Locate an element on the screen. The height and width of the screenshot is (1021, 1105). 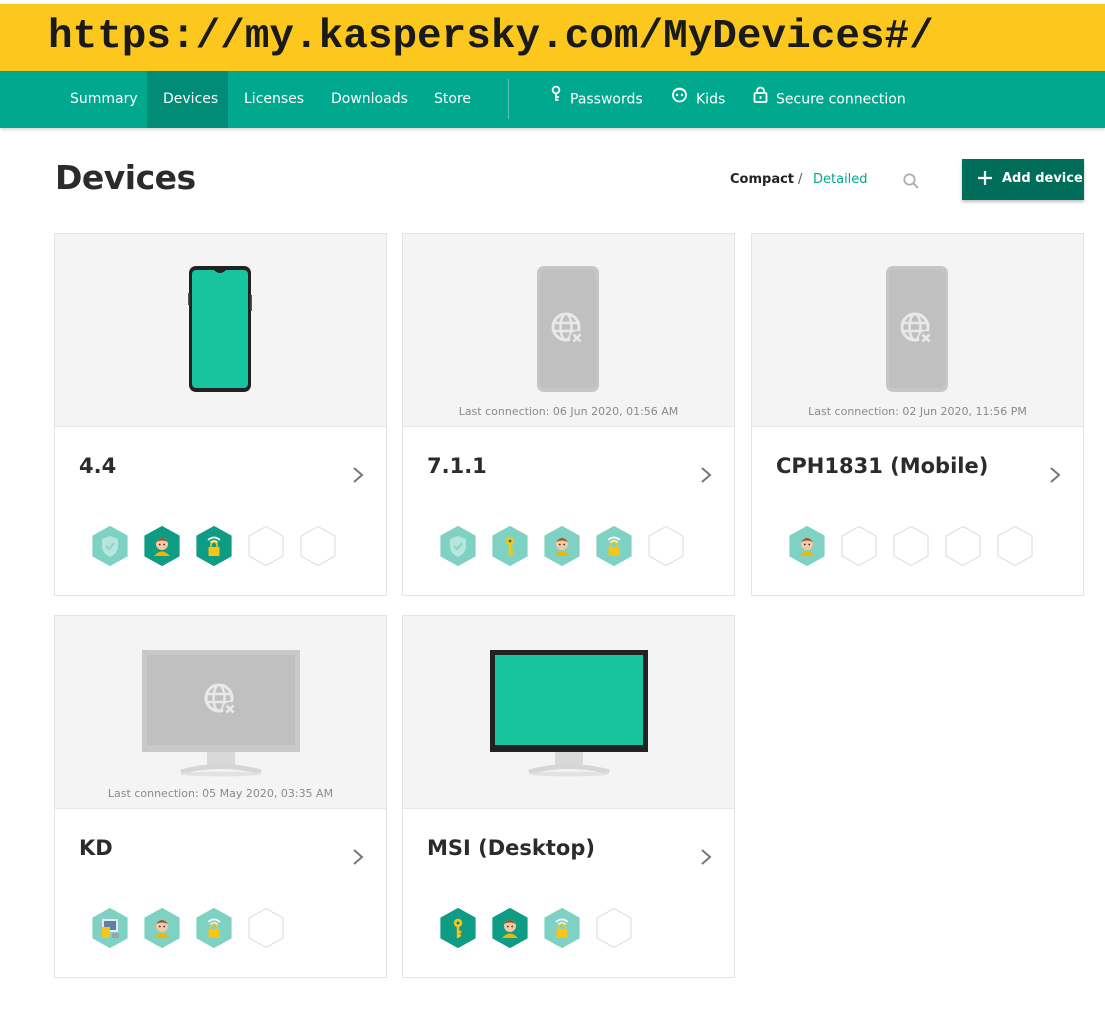
add-device-label: Add device is located at coordinates (1042, 178).